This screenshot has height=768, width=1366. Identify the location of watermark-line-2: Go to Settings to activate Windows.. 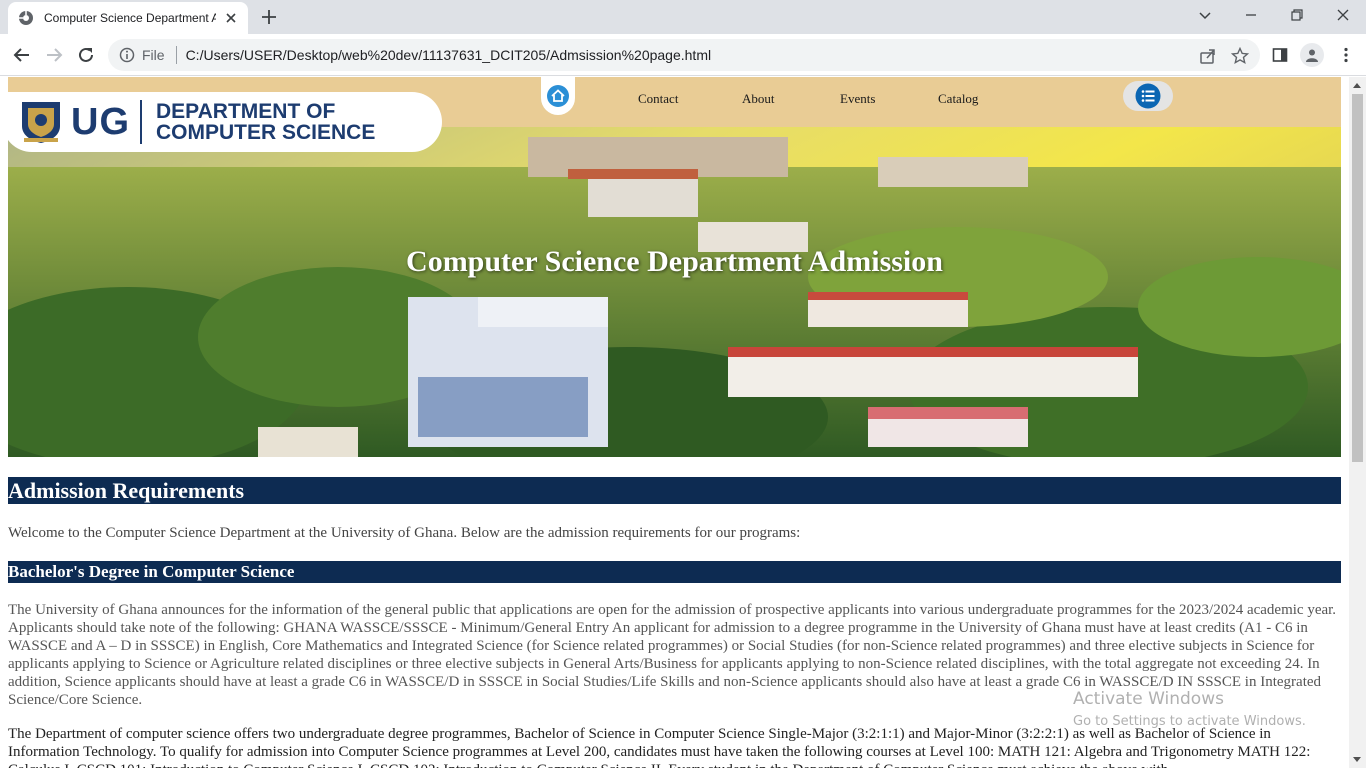
(1189, 721).